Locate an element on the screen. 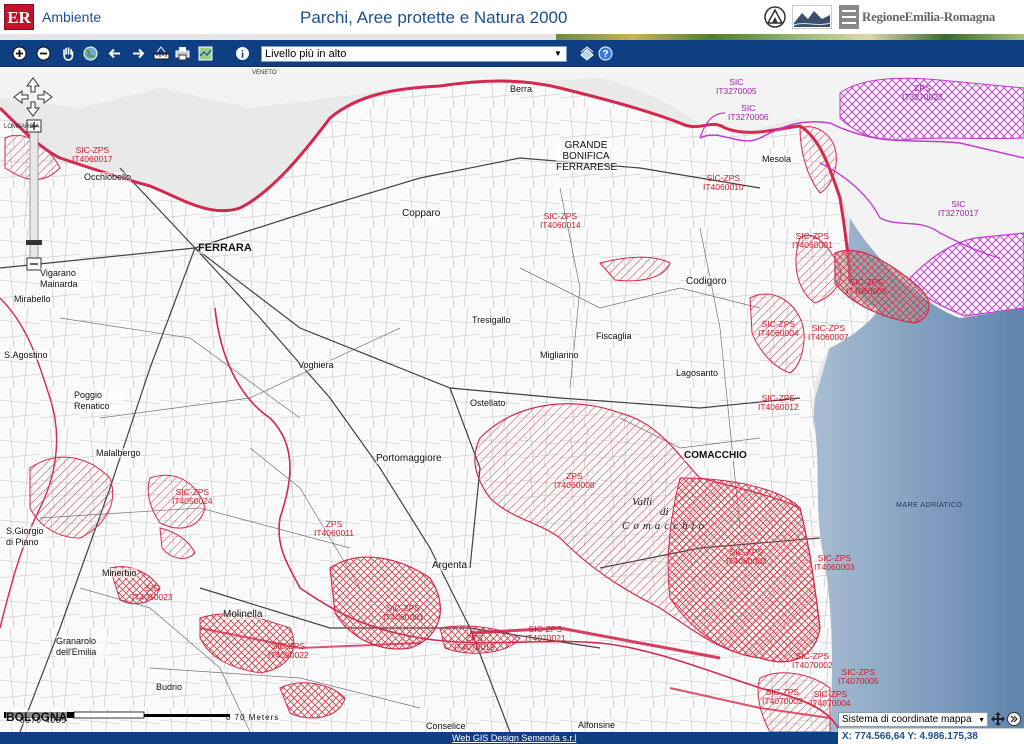 Image resolution: width=1024 pixels, height=744 pixels. site-label: SIC-ZPS IT4060004 is located at coordinates (778, 329).